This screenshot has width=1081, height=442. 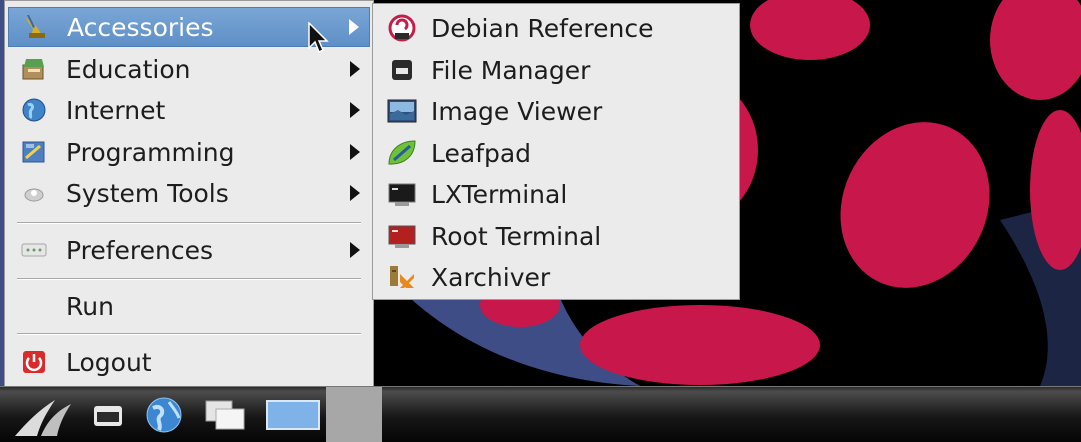 I want to click on programming-icon, so click(x=34, y=152).